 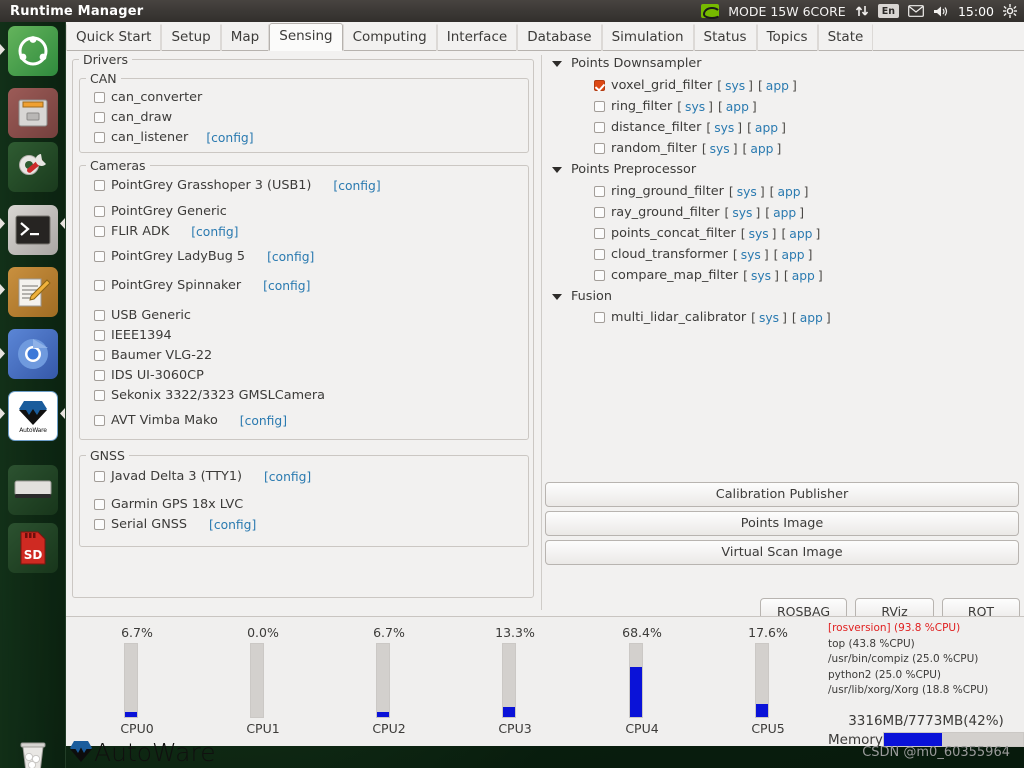 What do you see at coordinates (33, 548) in the screenshot?
I see `sd-card-icon: SD` at bounding box center [33, 548].